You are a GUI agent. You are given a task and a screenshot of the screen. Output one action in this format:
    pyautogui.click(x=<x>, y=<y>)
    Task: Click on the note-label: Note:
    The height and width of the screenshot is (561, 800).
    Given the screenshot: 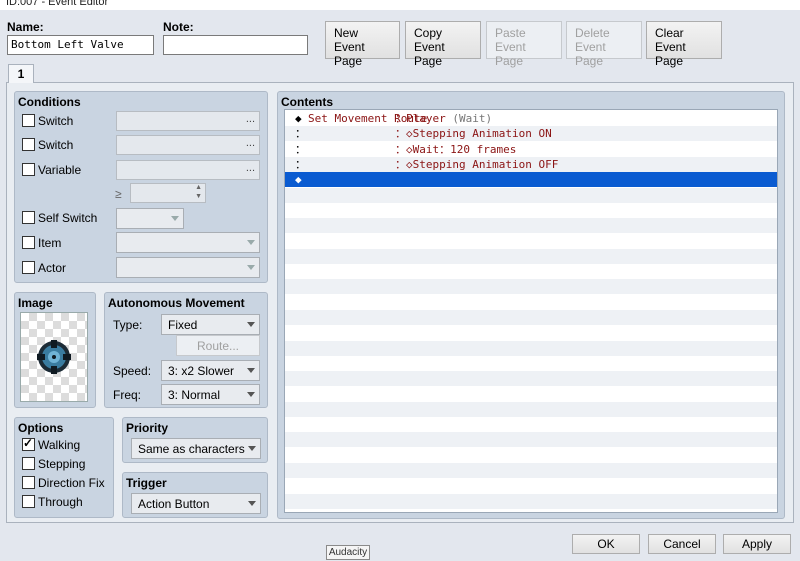 What is the action you would take?
    pyautogui.click(x=178, y=27)
    